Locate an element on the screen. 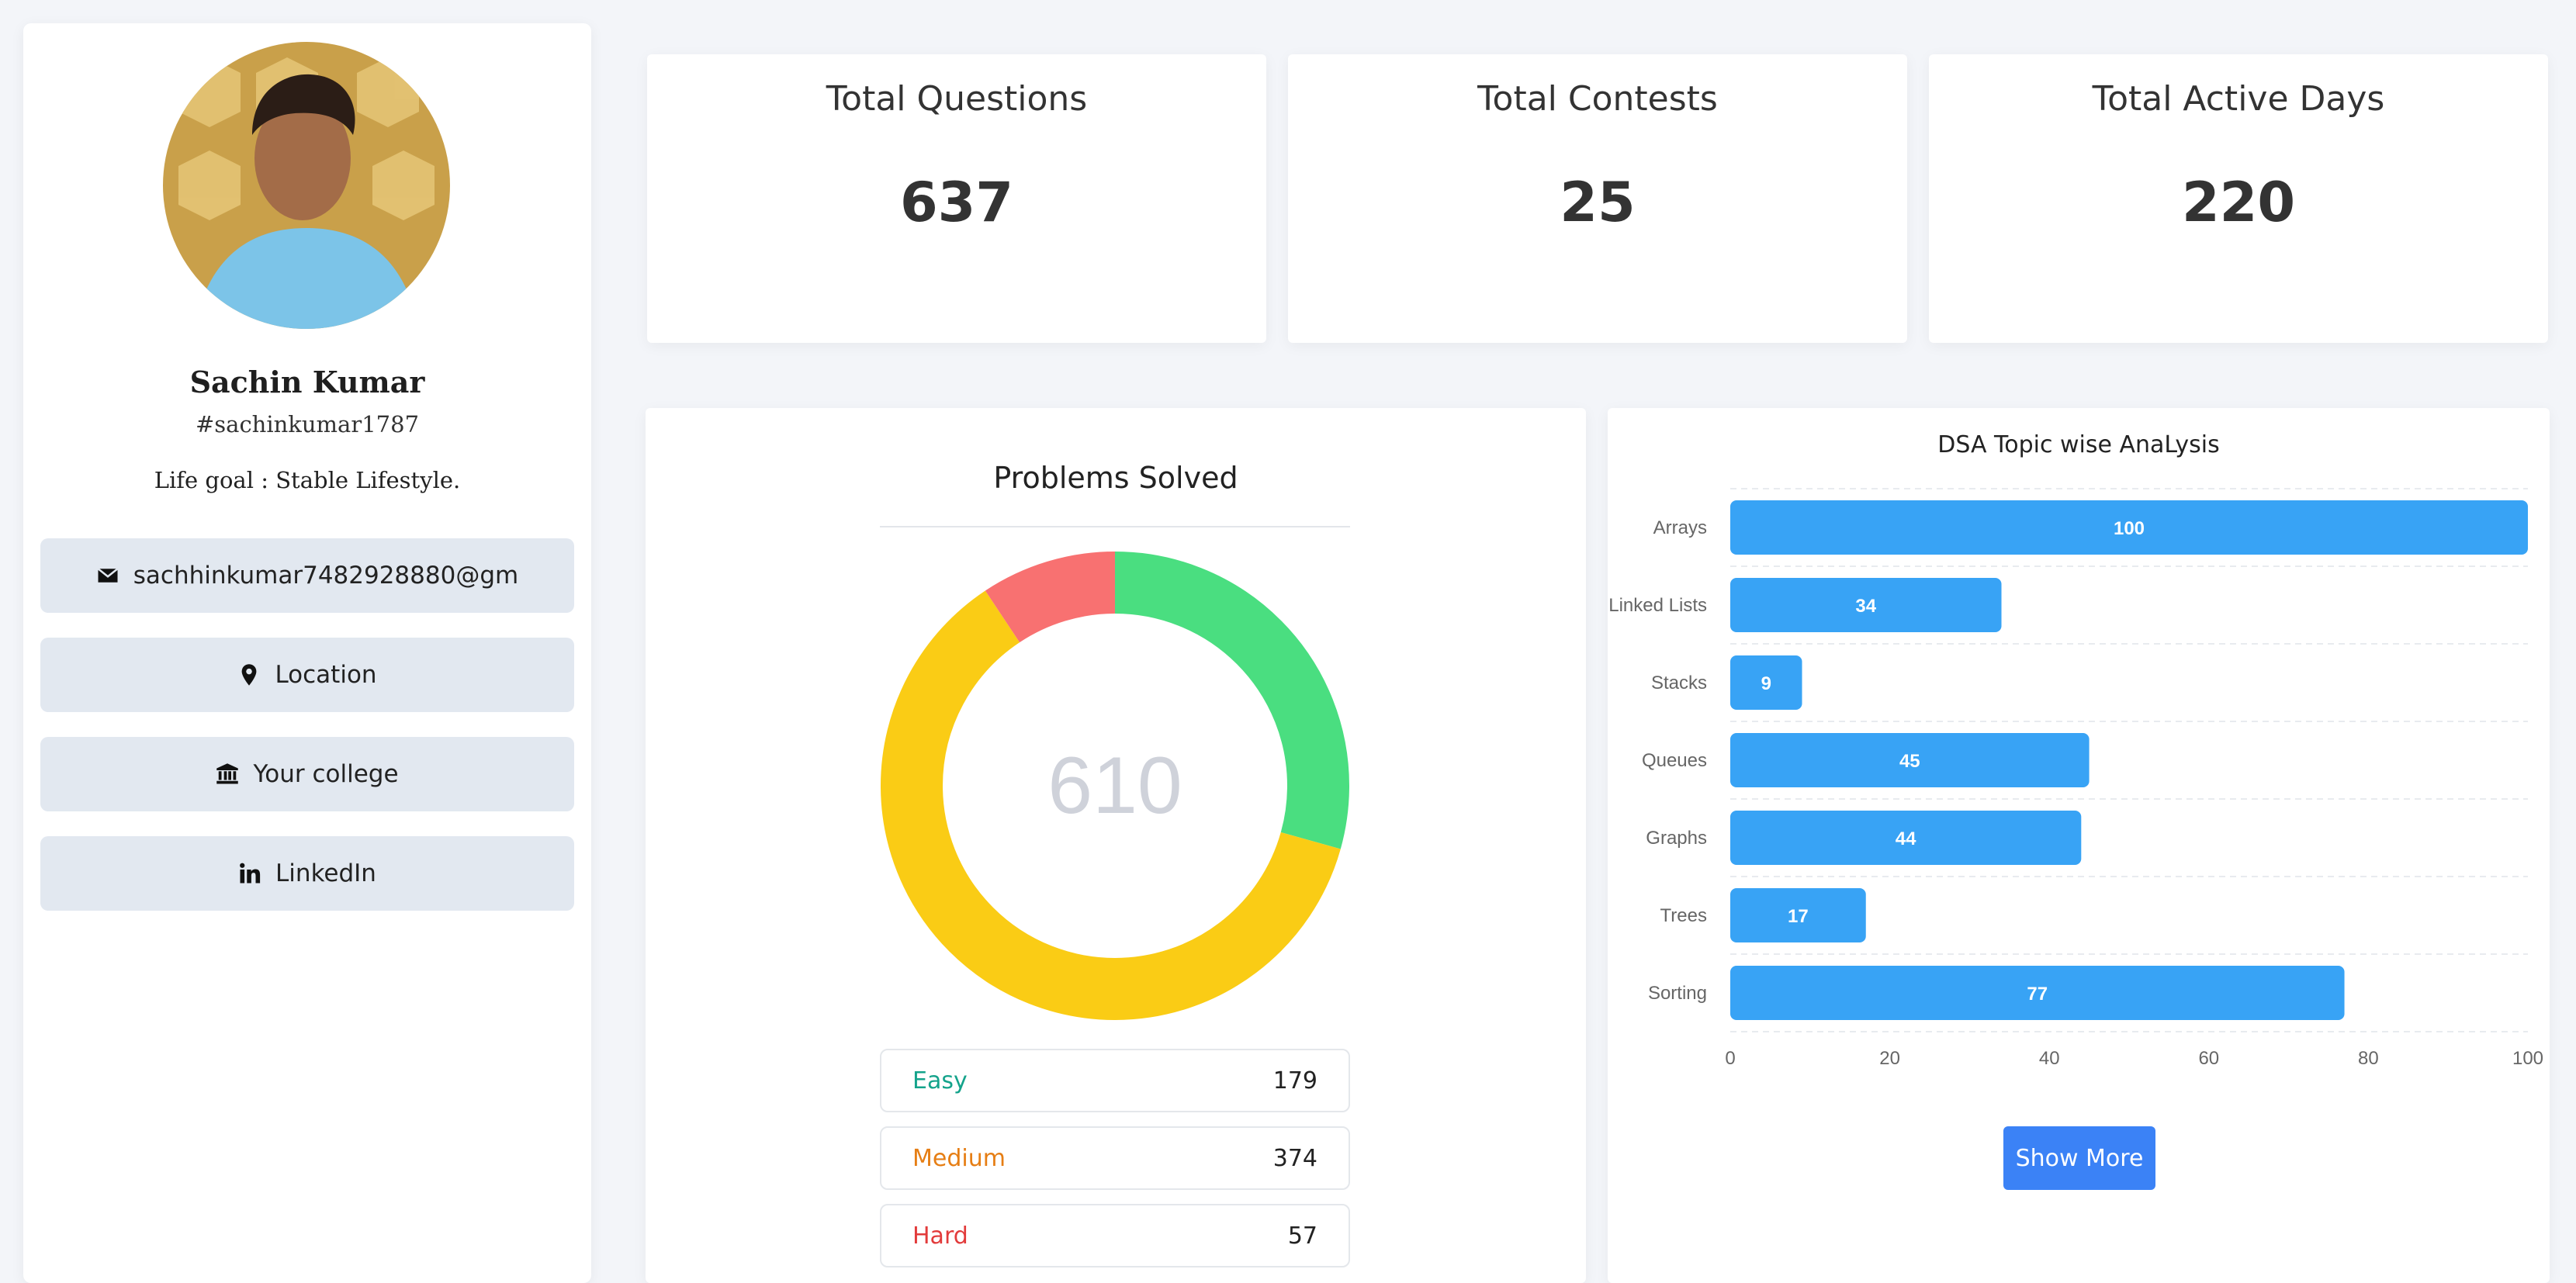  problems-total: 610 is located at coordinates (1114, 786).